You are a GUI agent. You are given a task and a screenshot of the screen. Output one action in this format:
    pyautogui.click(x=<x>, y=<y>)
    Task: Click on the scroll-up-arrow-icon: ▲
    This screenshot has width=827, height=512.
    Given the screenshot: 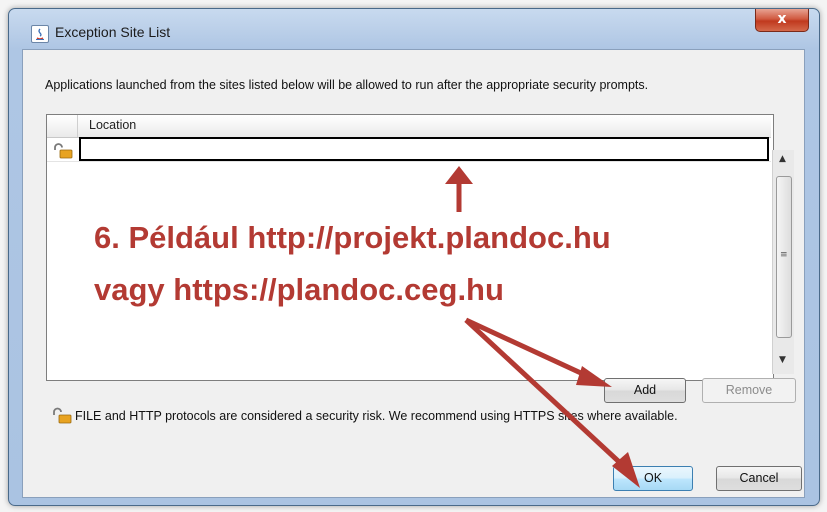 What is the action you would take?
    pyautogui.click(x=782, y=159)
    